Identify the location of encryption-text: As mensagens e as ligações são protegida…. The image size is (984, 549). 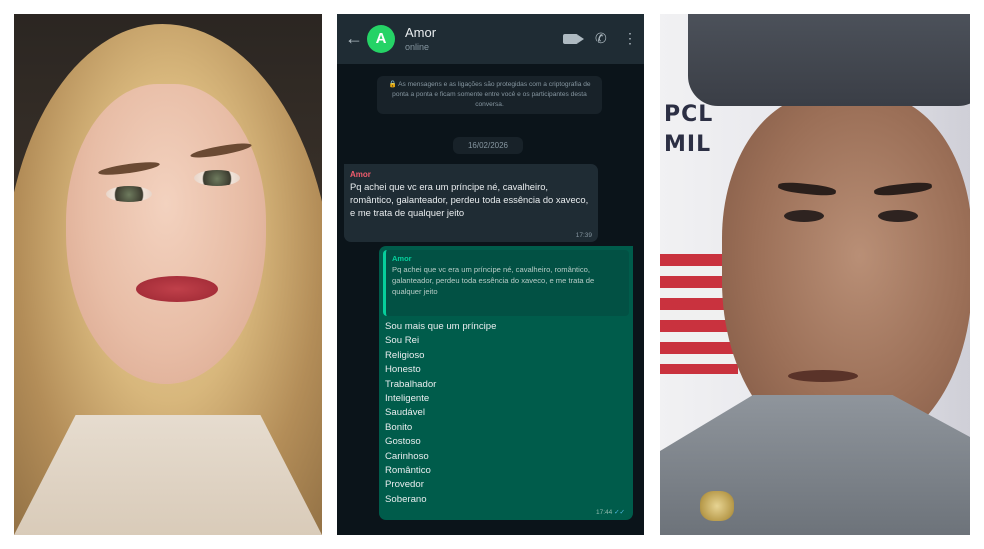
(491, 94).